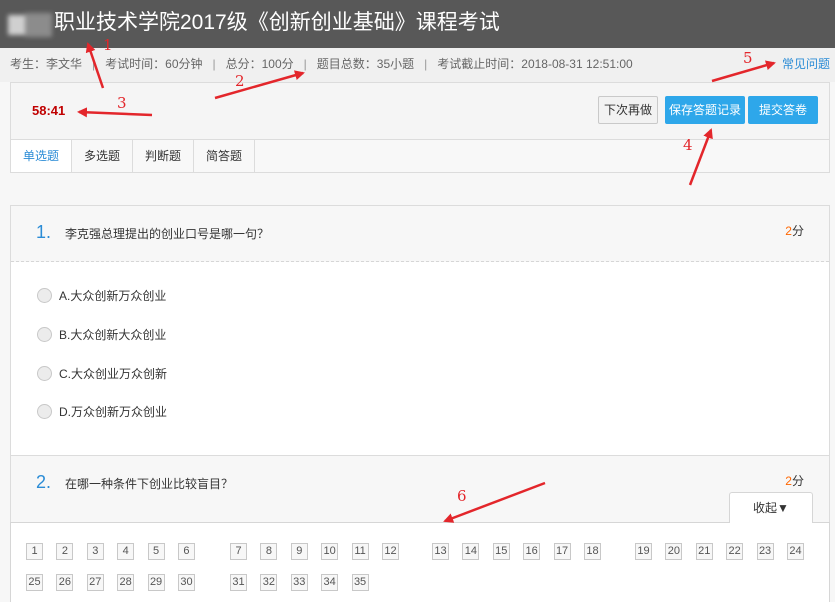  I want to click on question-nav-item: 20, so click(674, 551).